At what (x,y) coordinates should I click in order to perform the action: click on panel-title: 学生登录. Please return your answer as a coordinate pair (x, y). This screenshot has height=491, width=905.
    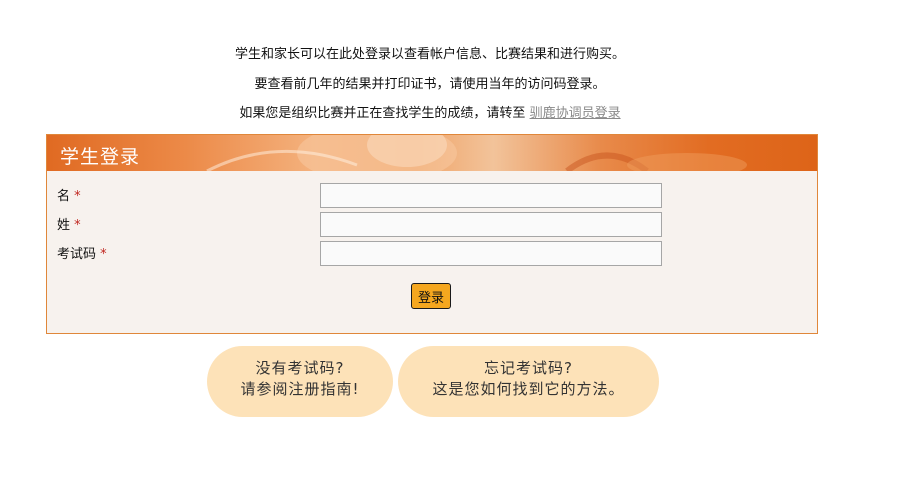
    Looking at the image, I should click on (100, 157).